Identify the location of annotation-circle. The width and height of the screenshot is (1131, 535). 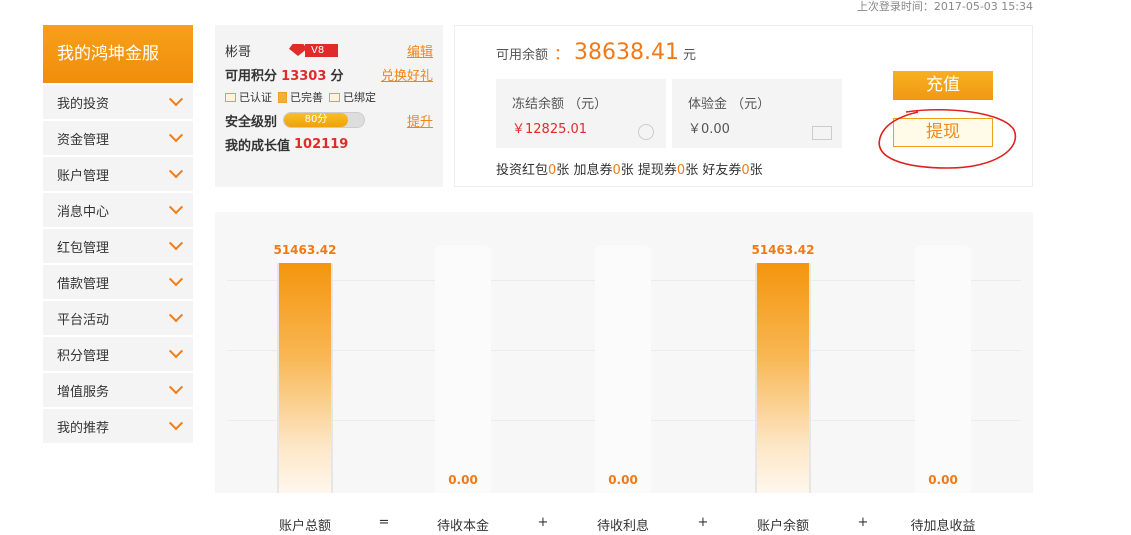
(947, 138).